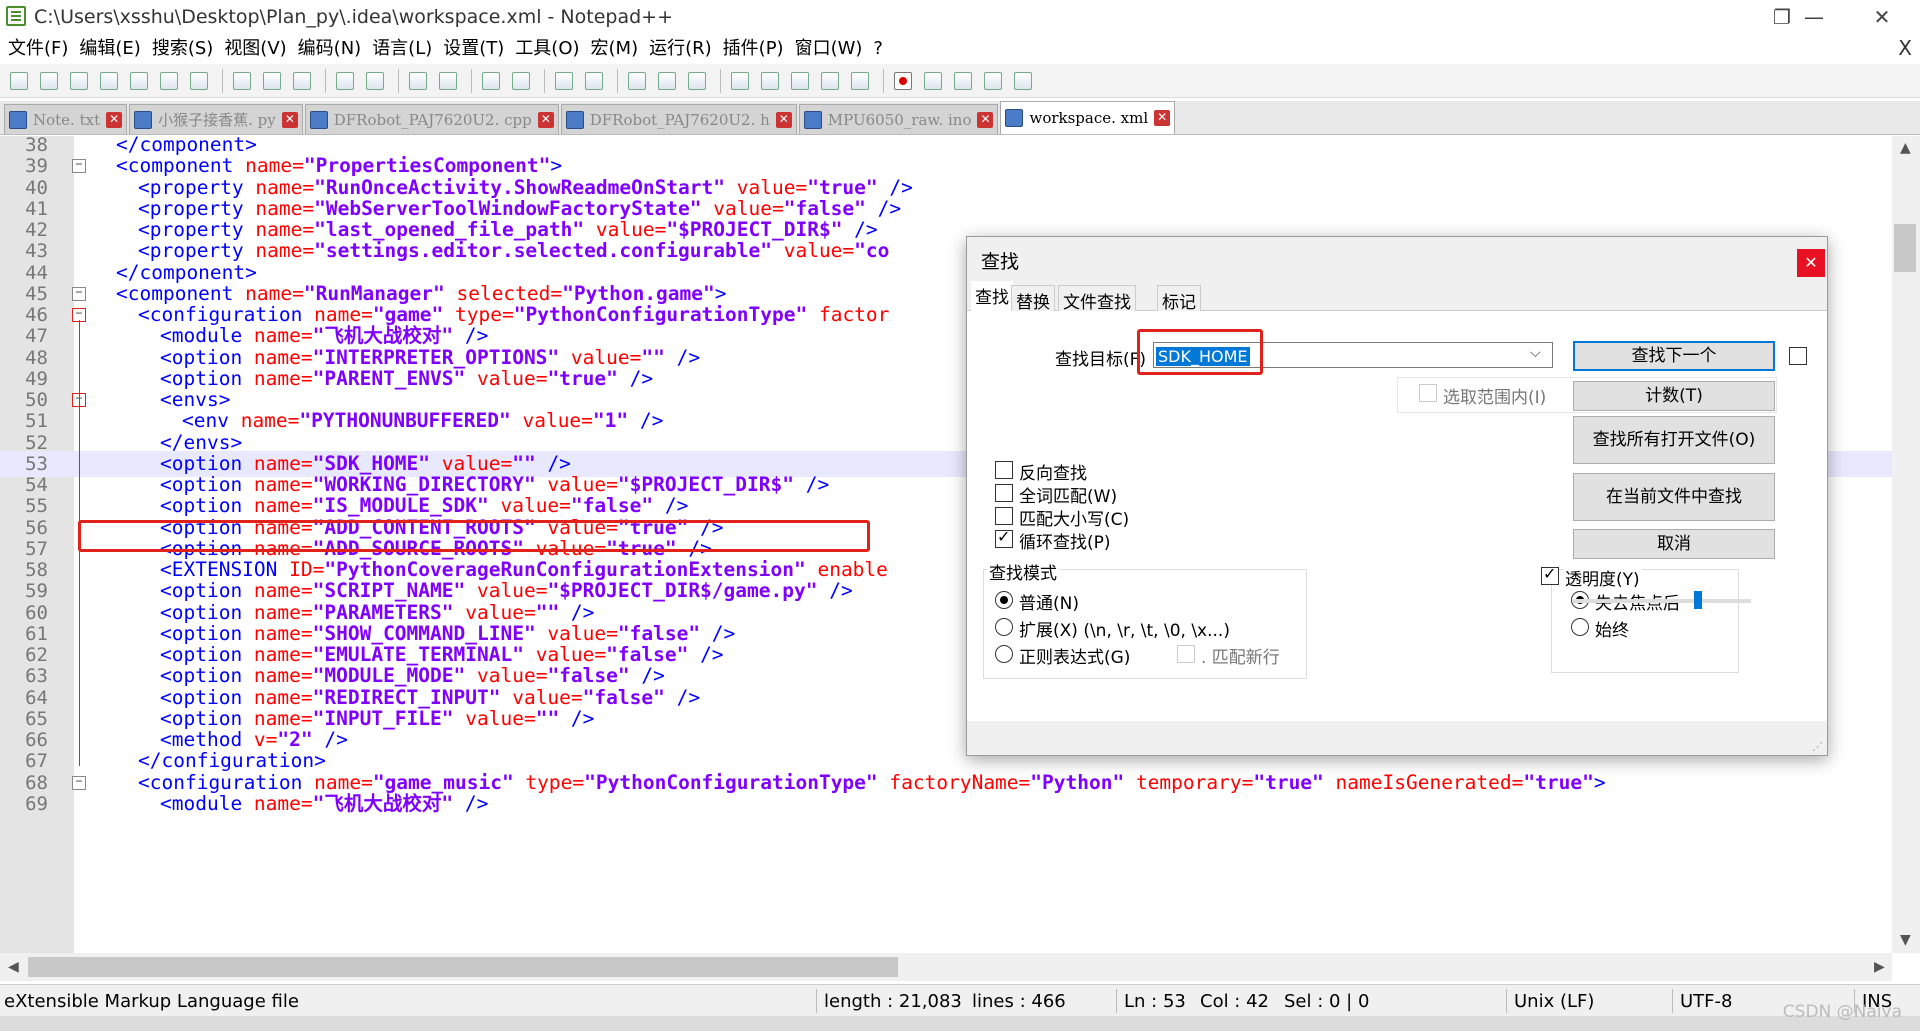  Describe the element at coordinates (431, 119) in the screenshot. I see `tab-2: DFRobot_PAJ7620U2. cpp ✕` at that location.